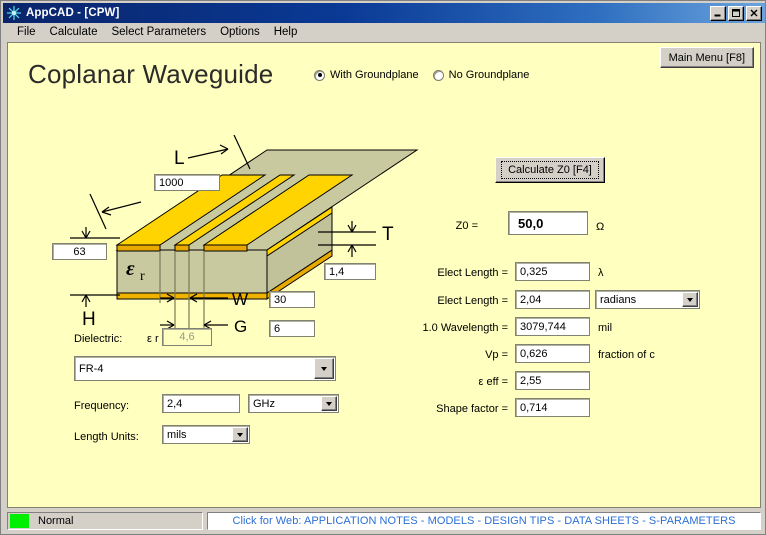  Describe the element at coordinates (552, 407) in the screenshot. I see `shape-factor-value: 0,714` at that location.